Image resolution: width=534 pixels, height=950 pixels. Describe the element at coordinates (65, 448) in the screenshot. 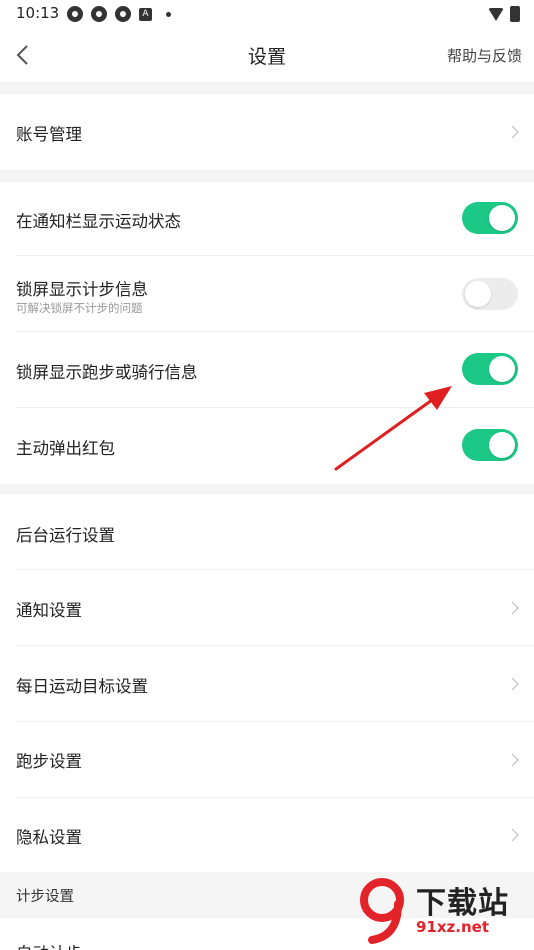

I see `row-label: 主动弹出红包` at that location.